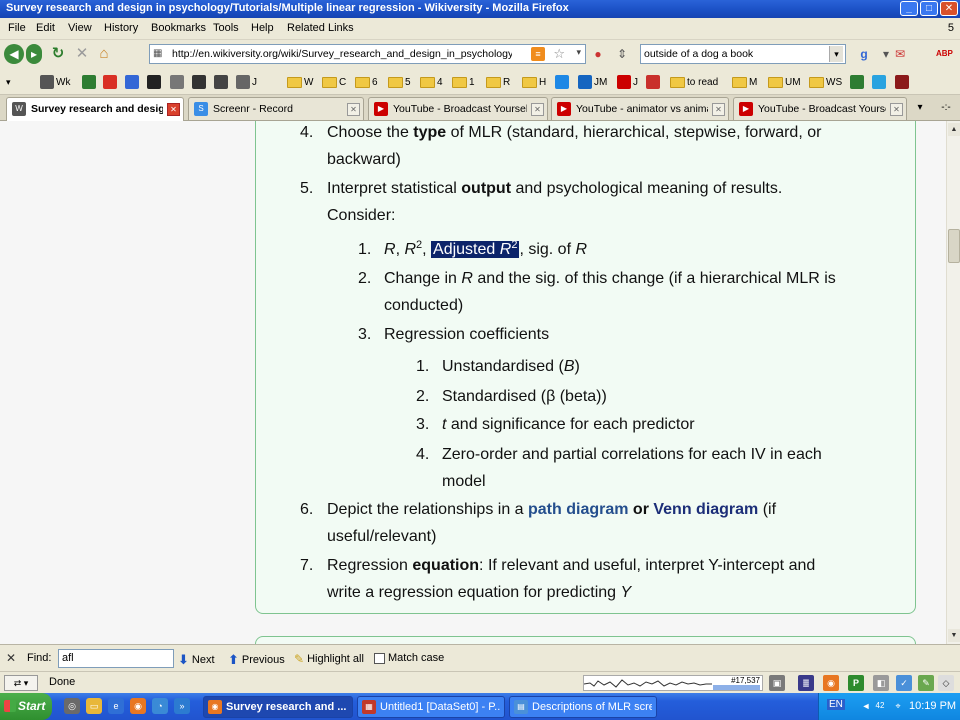 This screenshot has height=720, width=960. What do you see at coordinates (399, 82) in the screenshot?
I see `bookmark-folder: 5` at bounding box center [399, 82].